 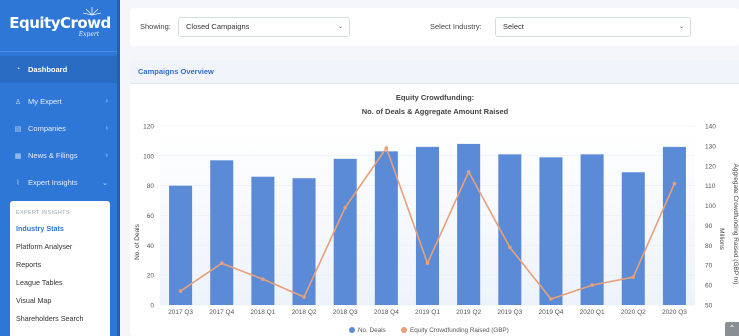 I want to click on y-tick-label-right: 110, so click(x=710, y=186).